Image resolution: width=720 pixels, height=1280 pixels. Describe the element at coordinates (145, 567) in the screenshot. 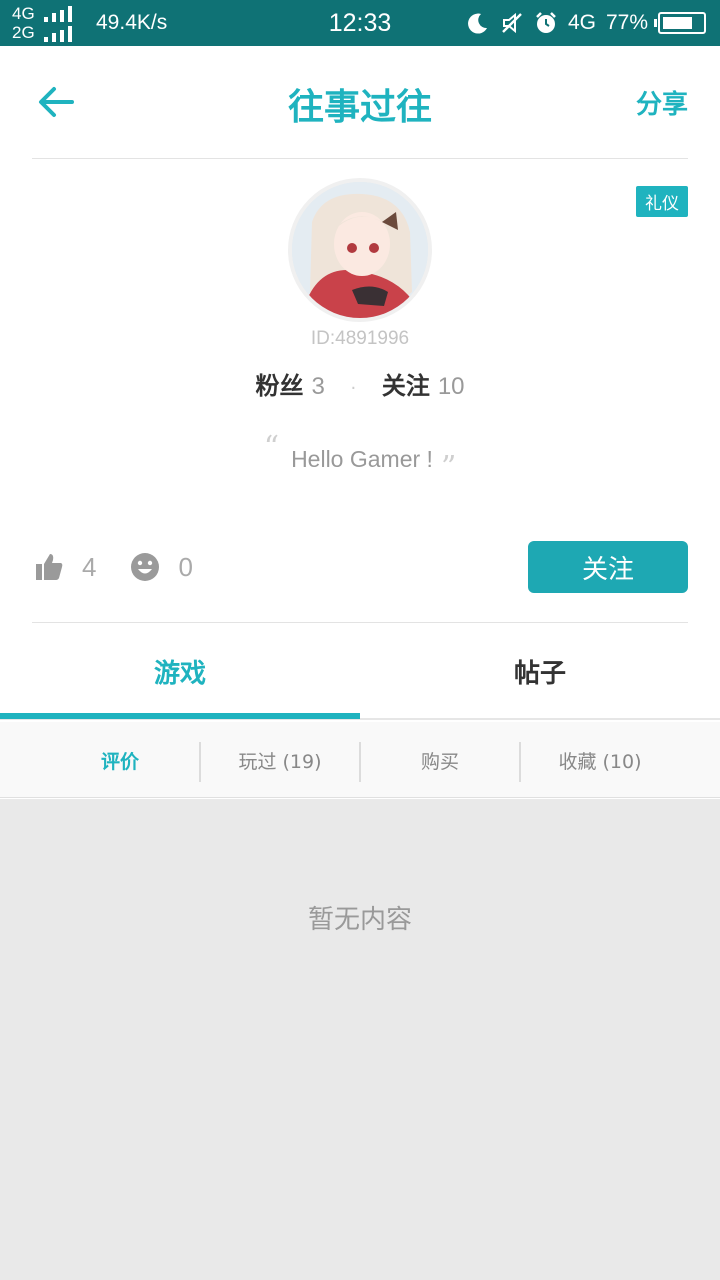

I see `smile-icon` at that location.